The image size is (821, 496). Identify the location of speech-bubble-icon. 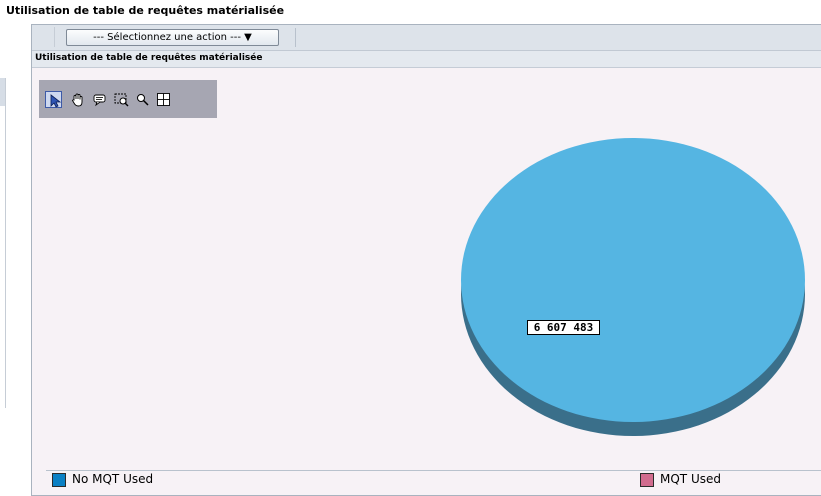
(99, 99).